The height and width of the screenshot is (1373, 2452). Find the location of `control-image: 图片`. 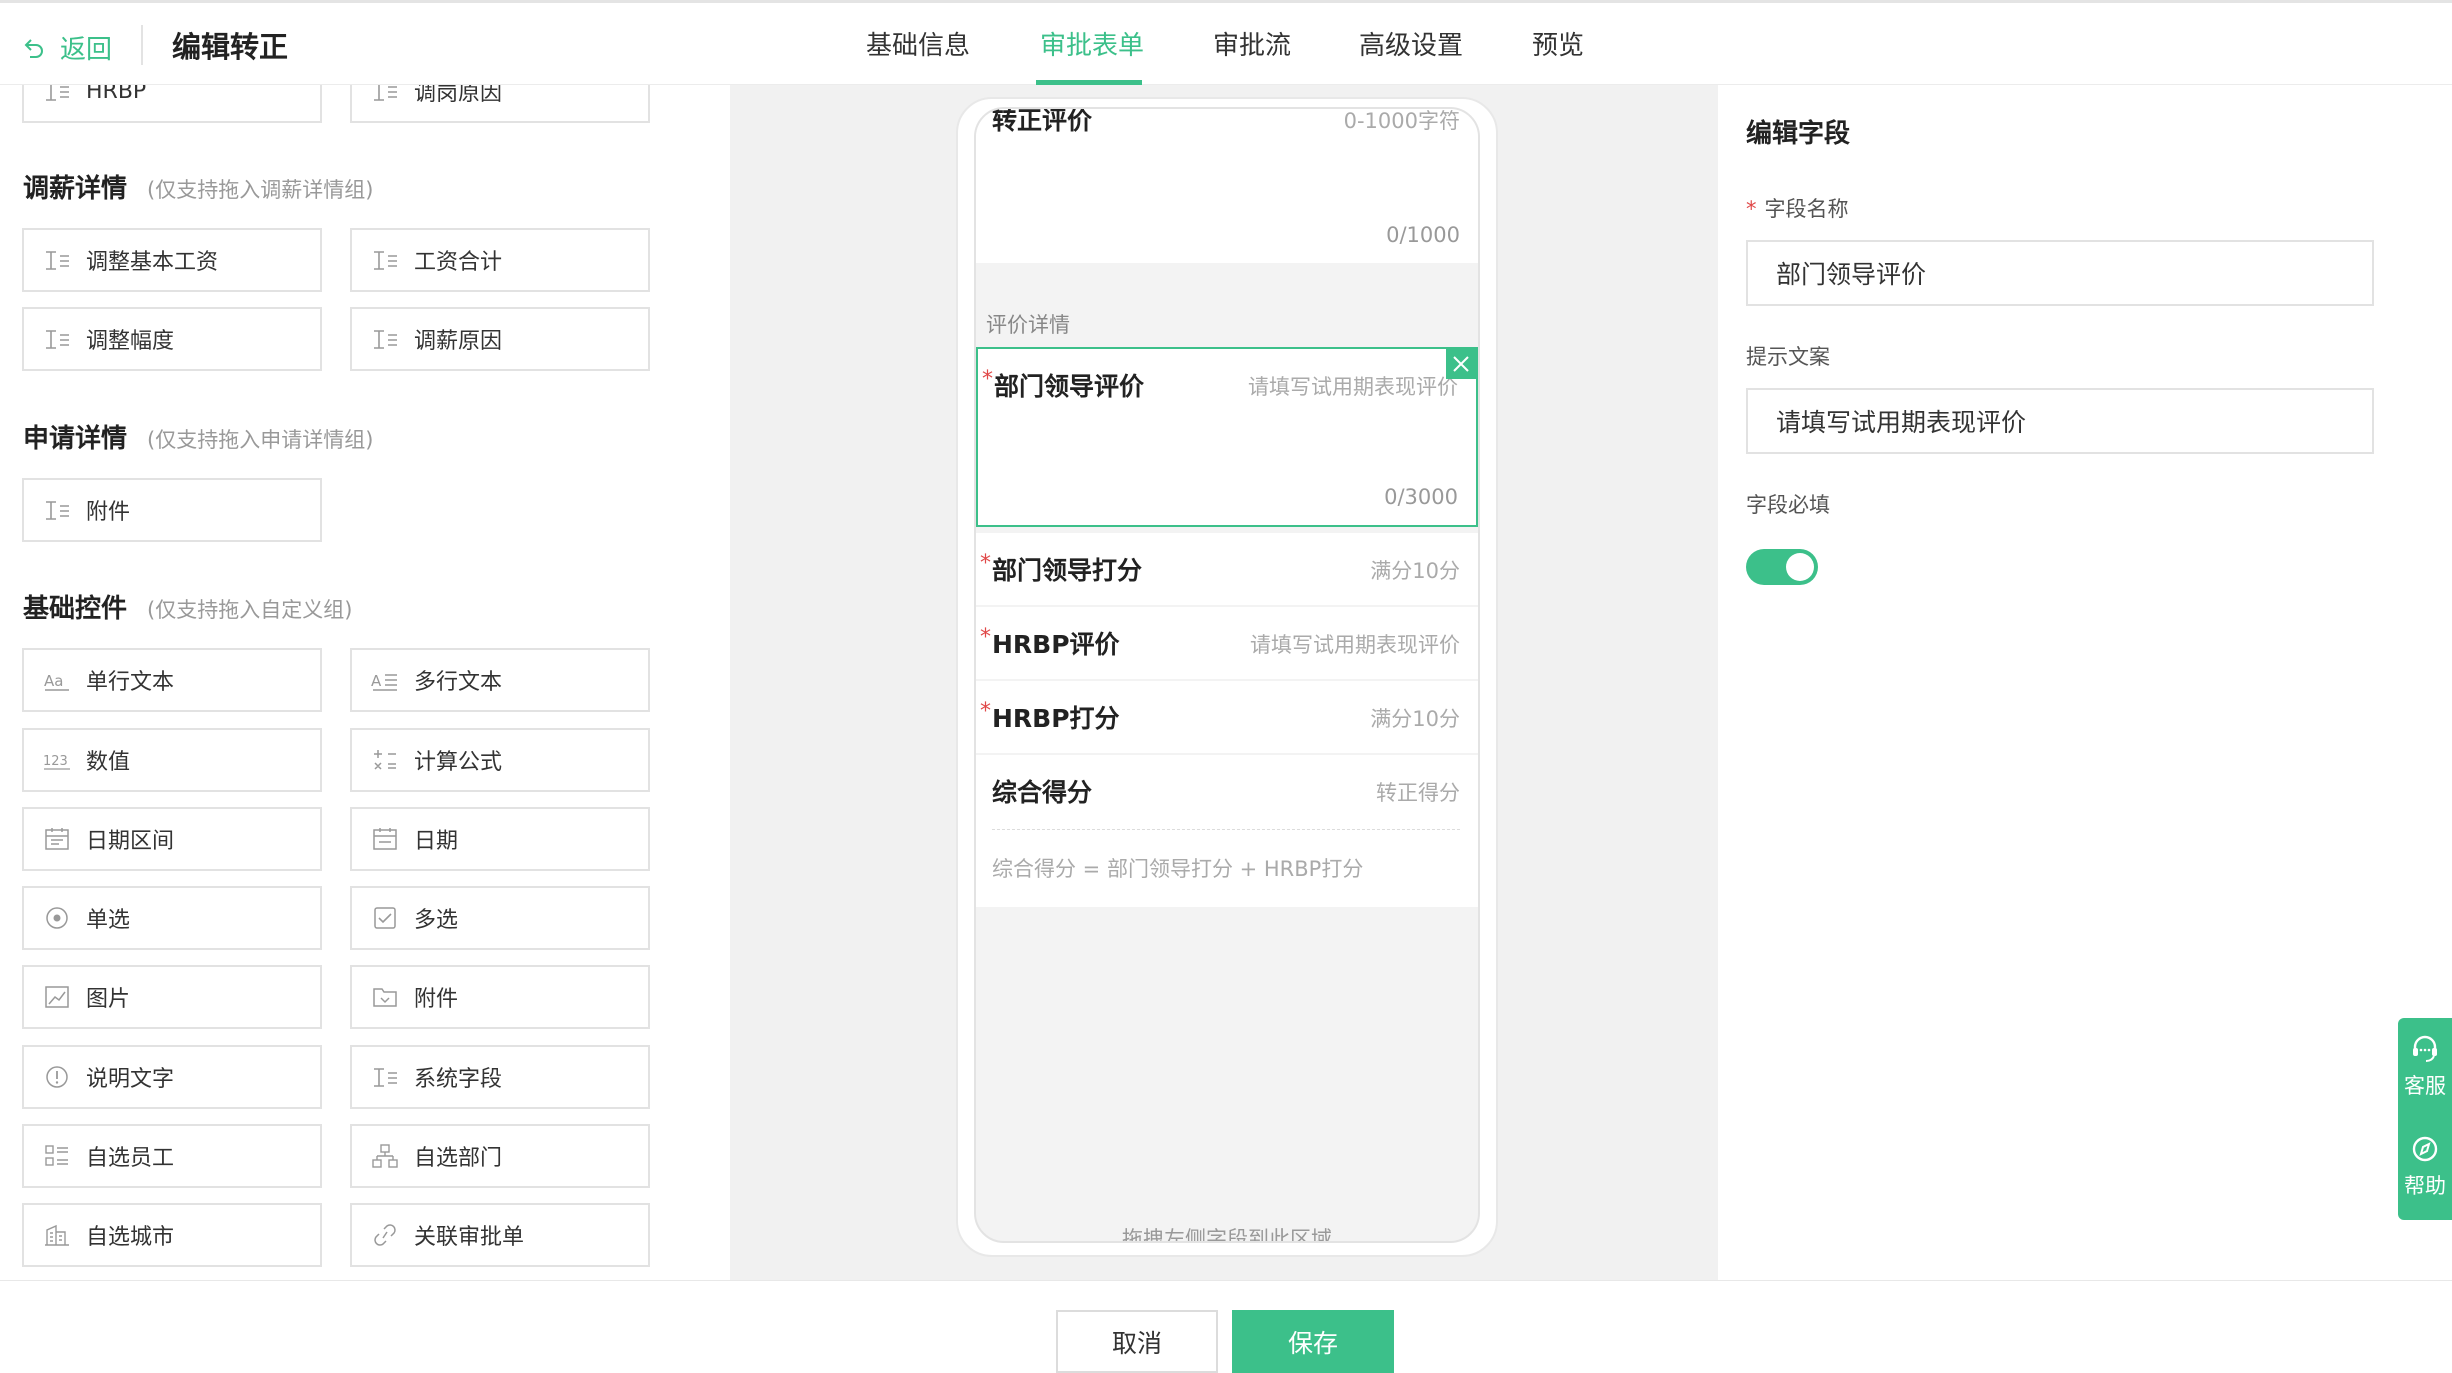

control-image: 图片 is located at coordinates (172, 997).